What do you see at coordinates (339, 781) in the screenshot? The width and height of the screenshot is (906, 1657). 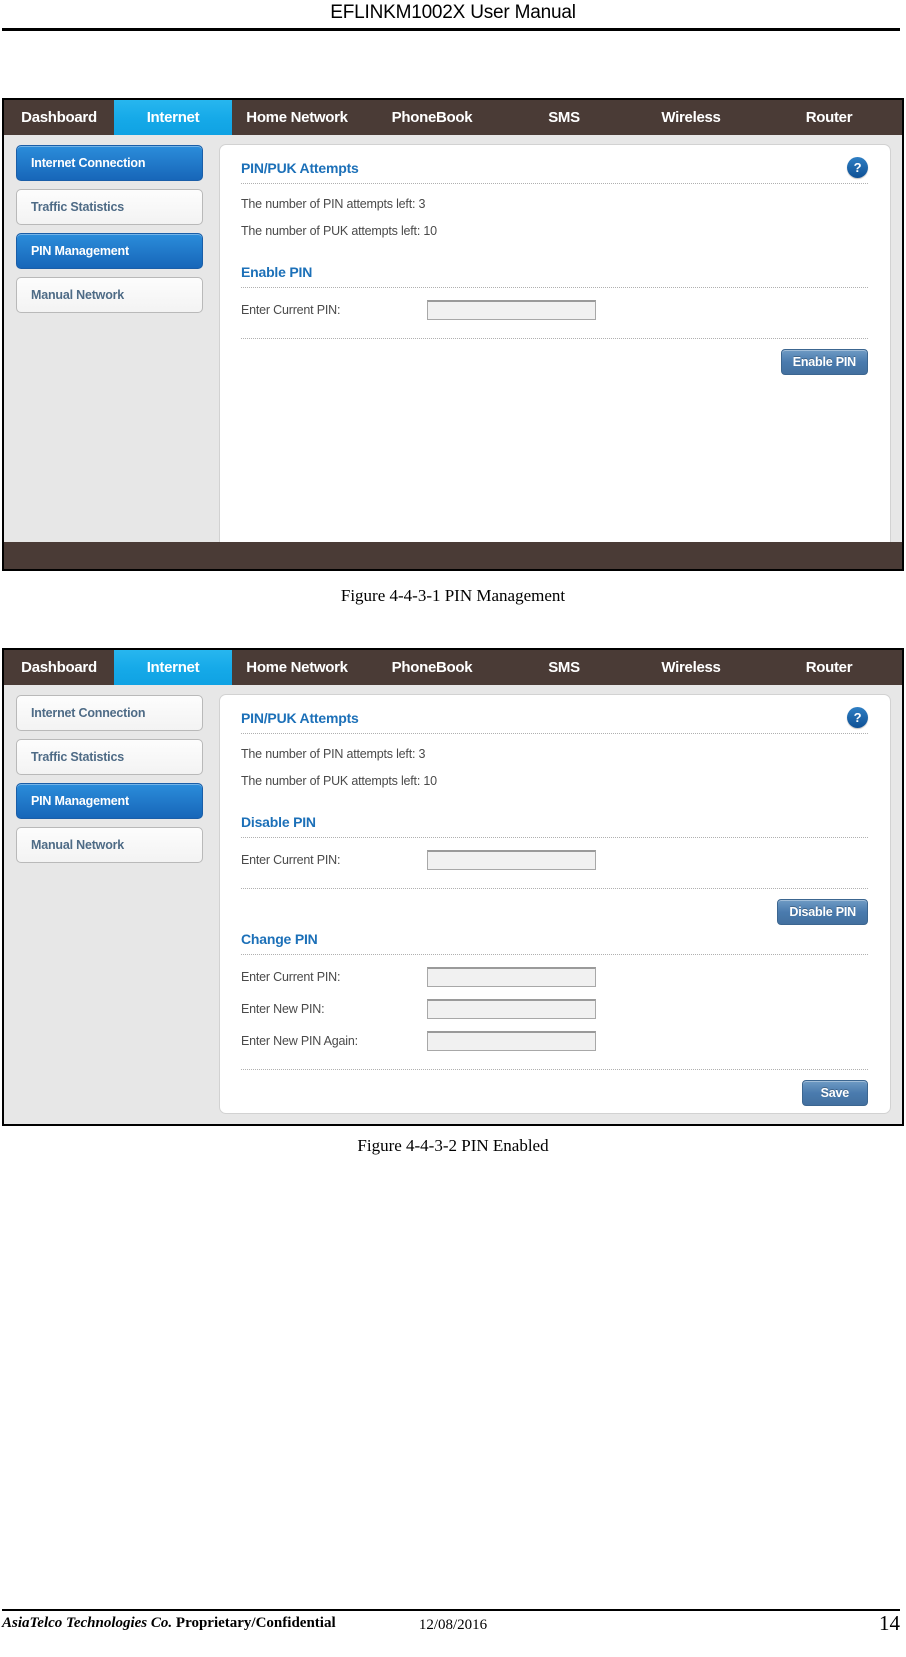 I see `puk-attempts-left-text: The number of PUK attempts left: 10` at bounding box center [339, 781].